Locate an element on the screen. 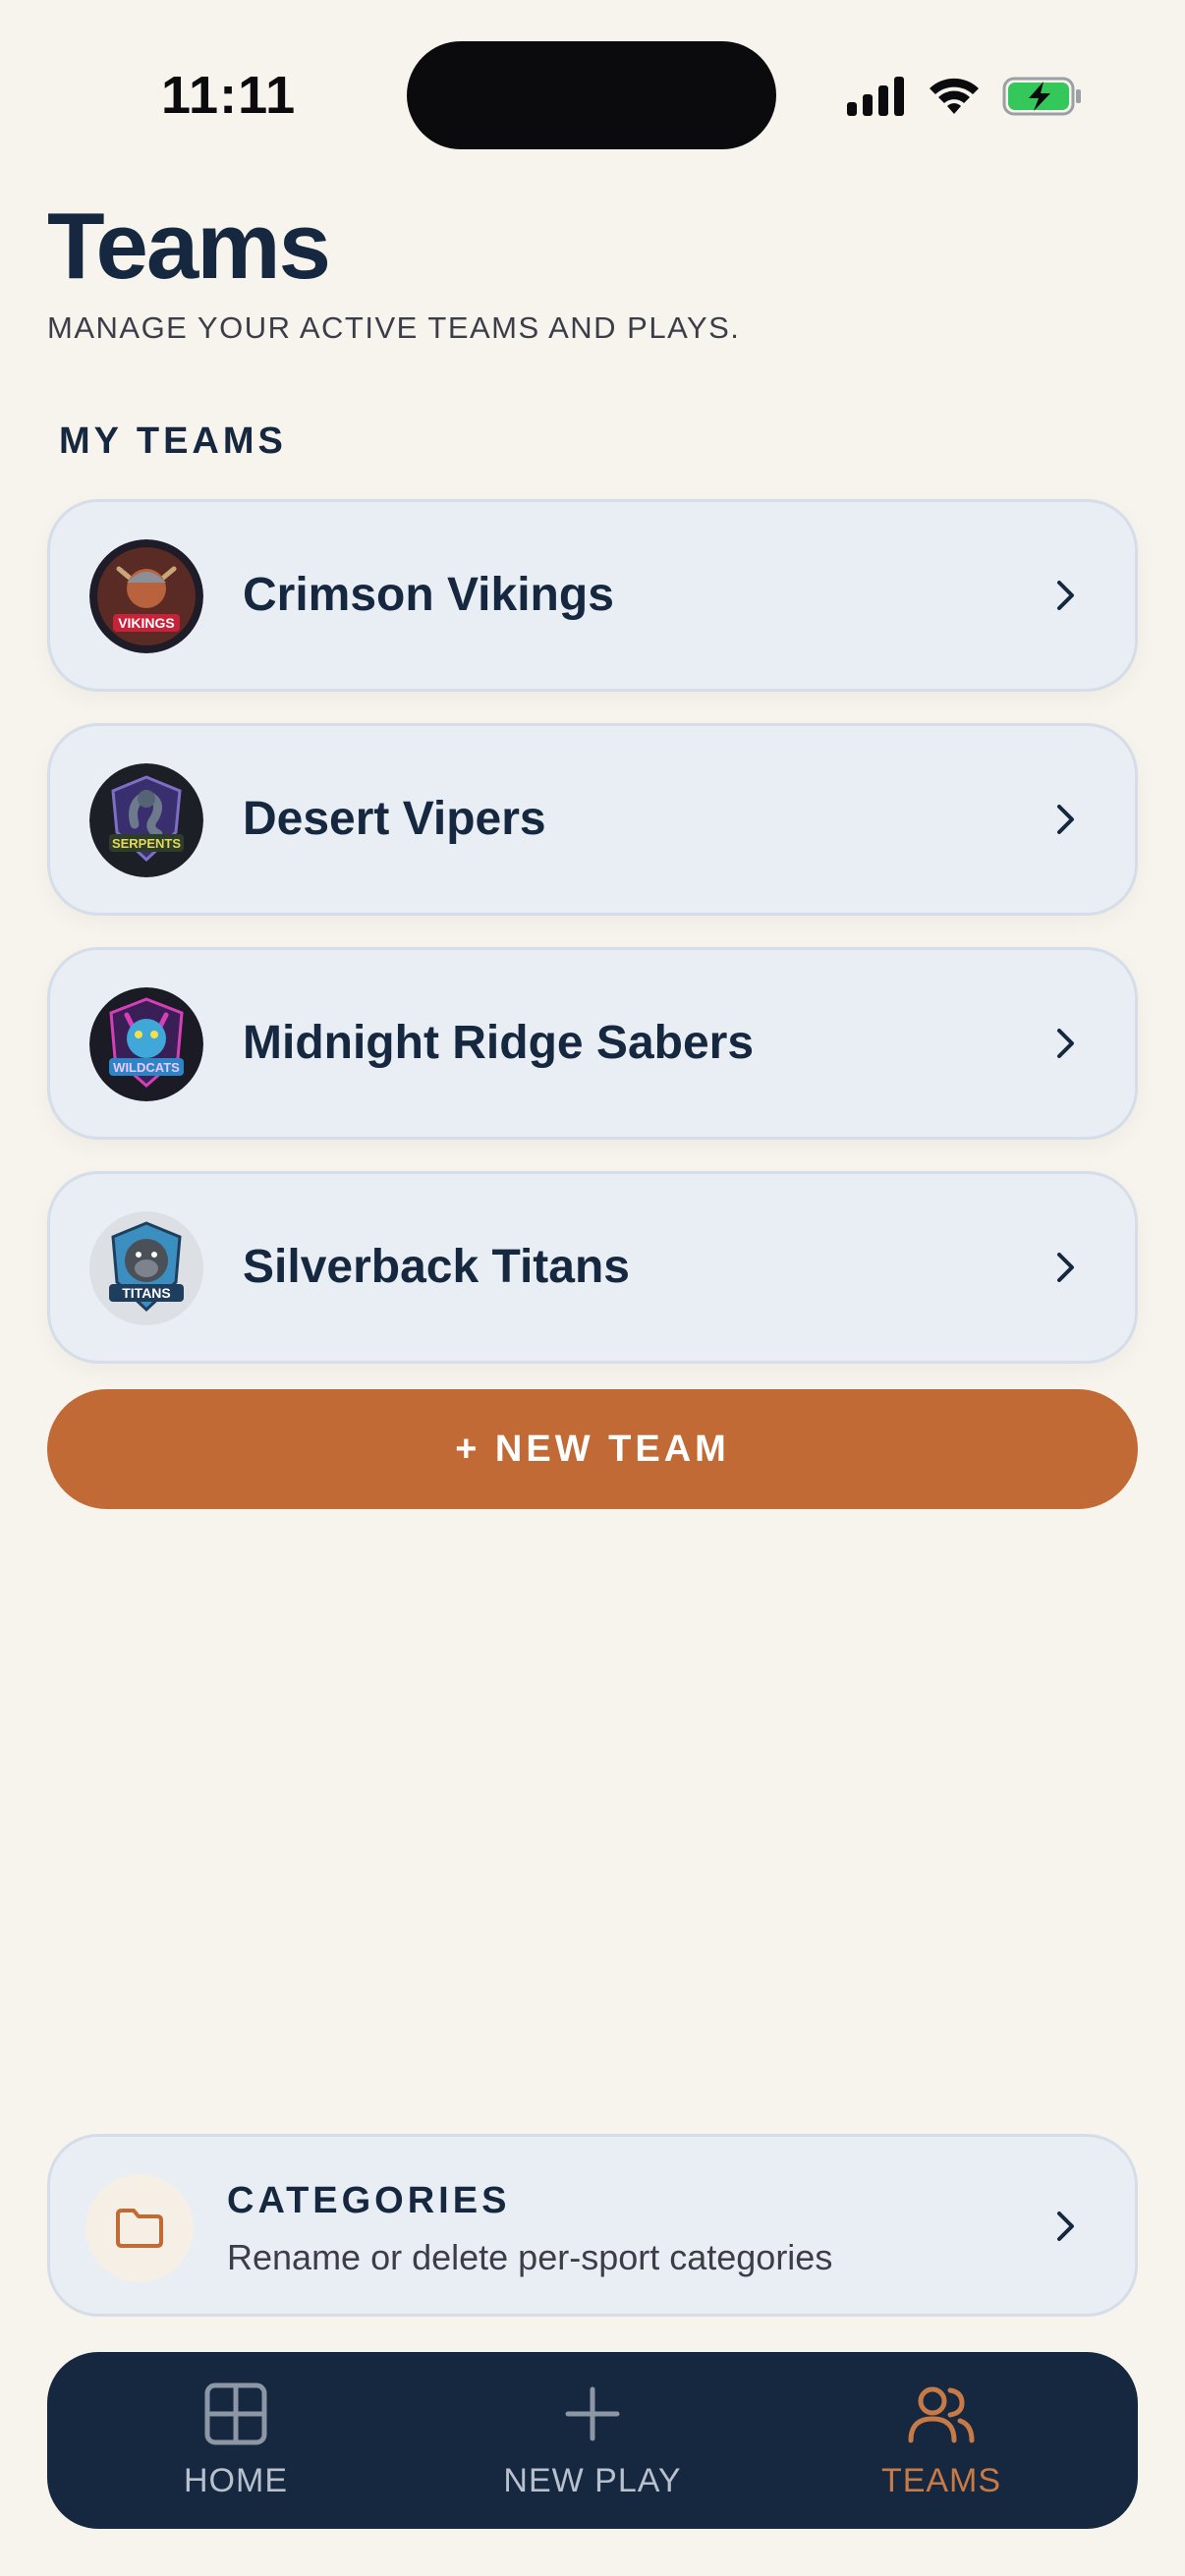 Image resolution: width=1185 pixels, height=2576 pixels. battery-charging-icon is located at coordinates (1041, 96).